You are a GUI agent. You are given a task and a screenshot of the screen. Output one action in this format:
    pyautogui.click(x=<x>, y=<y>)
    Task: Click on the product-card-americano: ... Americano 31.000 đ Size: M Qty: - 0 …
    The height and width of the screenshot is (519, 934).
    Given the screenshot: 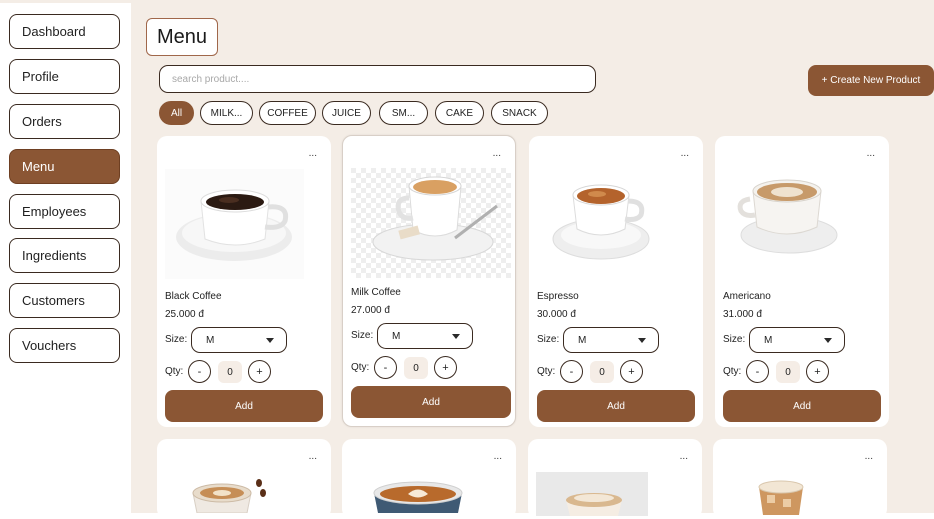 What is the action you would take?
    pyautogui.click(x=802, y=281)
    